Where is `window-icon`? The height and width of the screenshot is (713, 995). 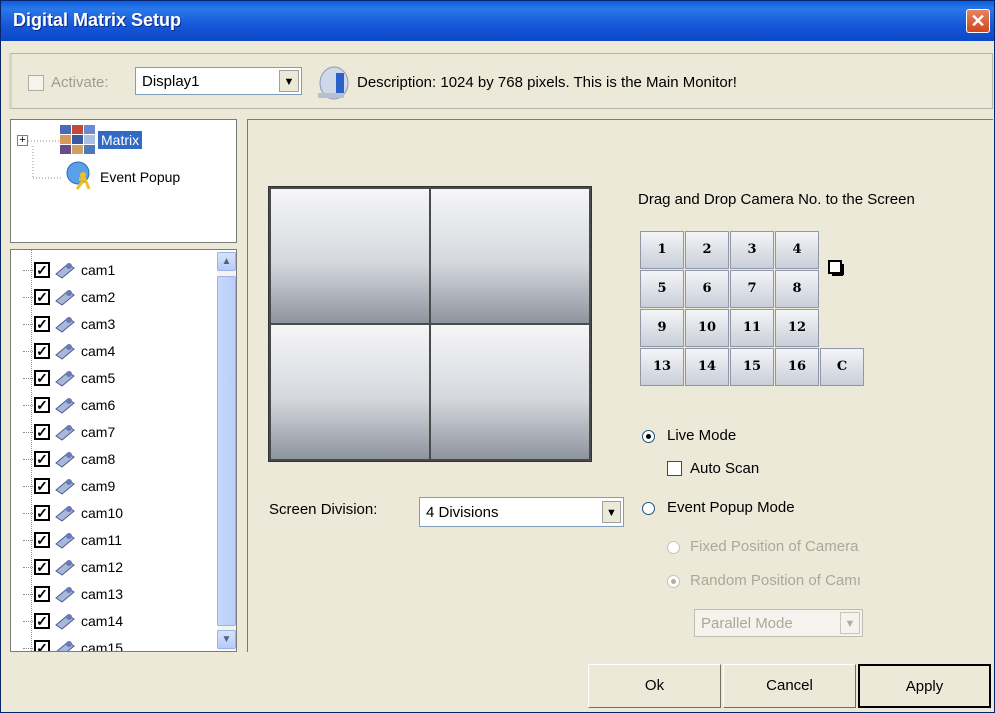
window-icon is located at coordinates (836, 268).